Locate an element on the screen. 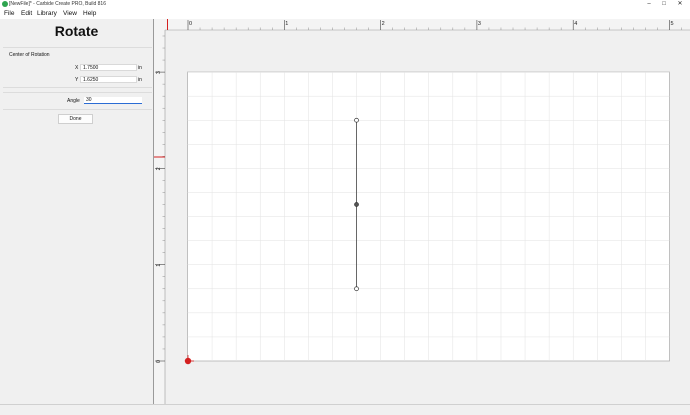 This screenshot has width=690, height=415. x-label: X is located at coordinates (77, 68).